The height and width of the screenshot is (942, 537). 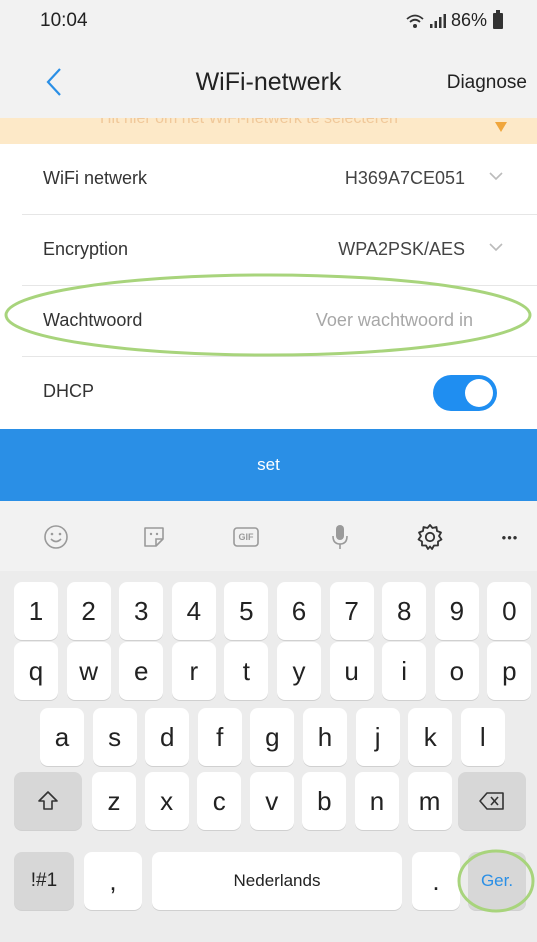 What do you see at coordinates (44, 881) in the screenshot?
I see `key-shift-symbols: !#1` at bounding box center [44, 881].